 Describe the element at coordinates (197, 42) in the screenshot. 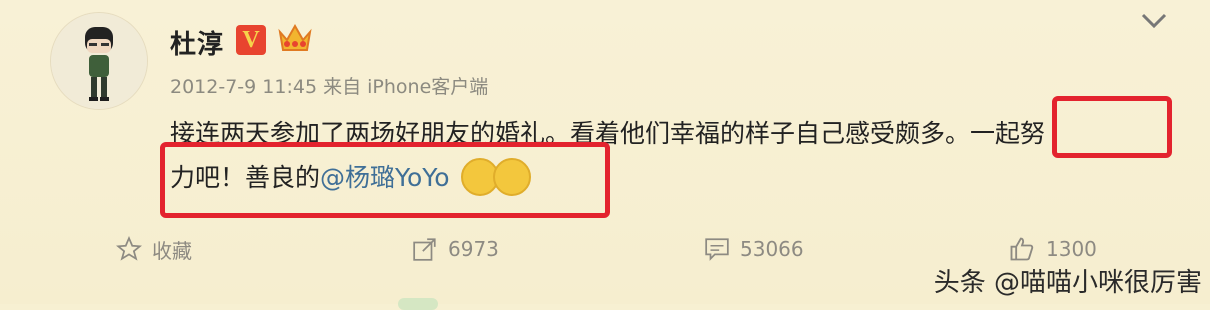

I see `author-name: 杜淳` at that location.